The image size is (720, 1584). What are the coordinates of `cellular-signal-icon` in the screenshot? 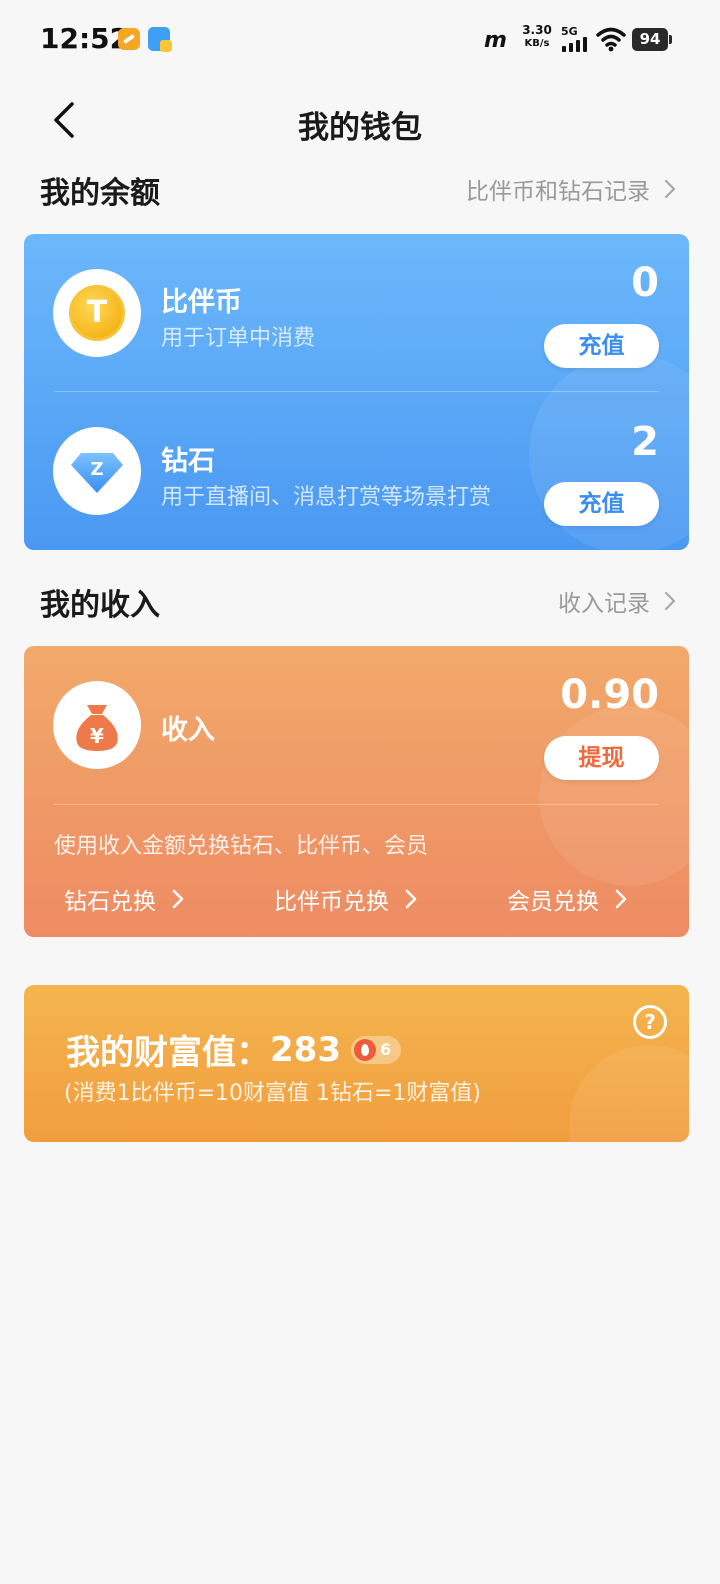 It's located at (576, 44).